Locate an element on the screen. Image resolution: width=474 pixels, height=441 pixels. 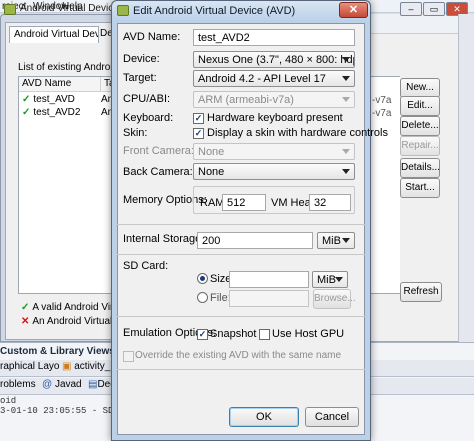
override-avd-checkbox is located at coordinates (128, 356).